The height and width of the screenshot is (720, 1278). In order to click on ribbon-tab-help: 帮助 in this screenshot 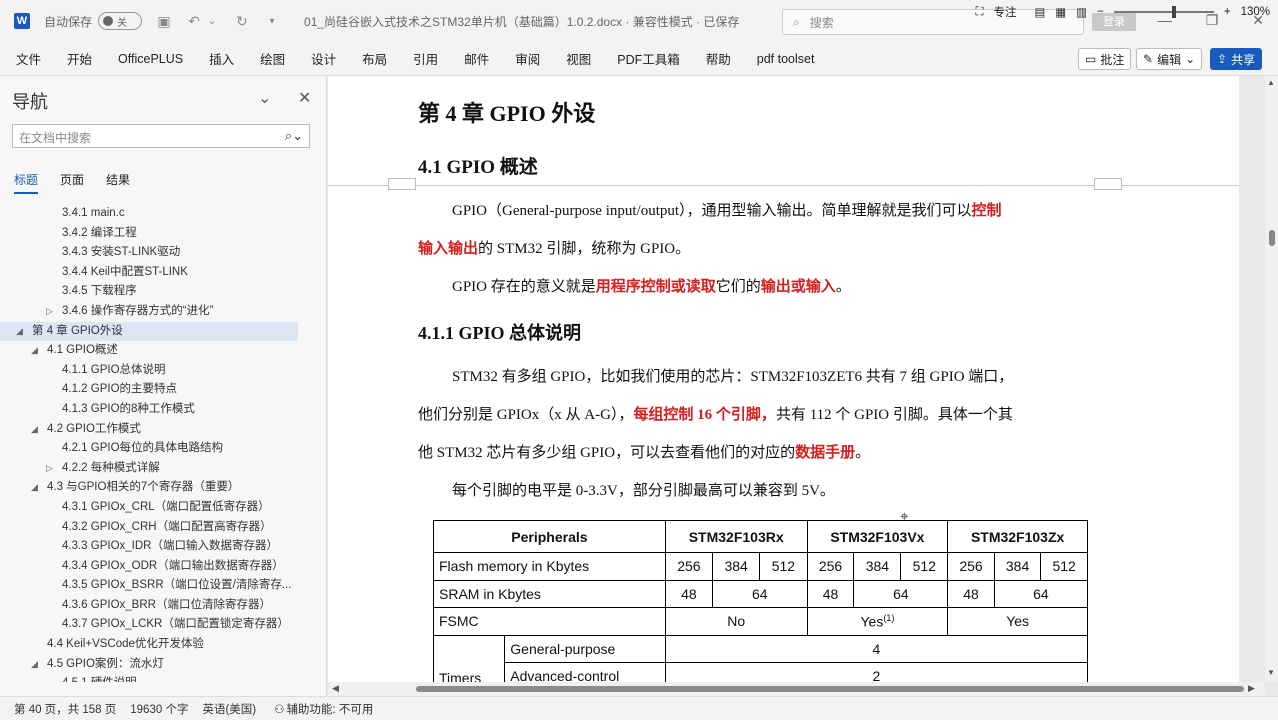, I will do `click(718, 58)`.